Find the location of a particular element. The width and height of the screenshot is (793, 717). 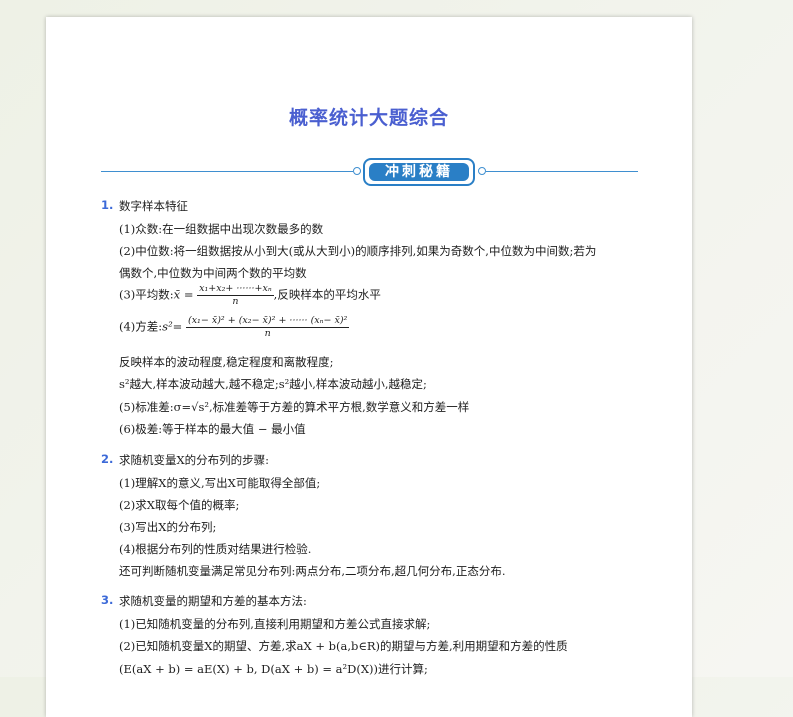

mean-denominator: n is located at coordinates (235, 301).